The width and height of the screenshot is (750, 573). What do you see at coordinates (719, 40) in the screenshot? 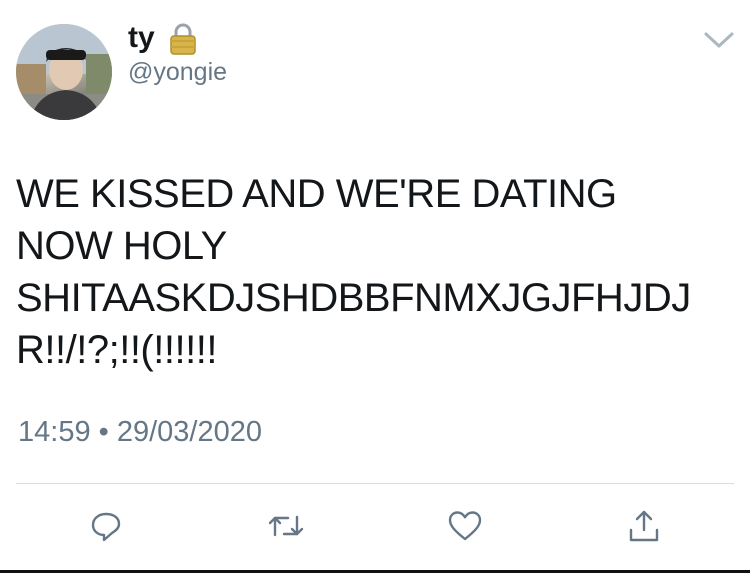
I see `chevron-down-icon` at bounding box center [719, 40].